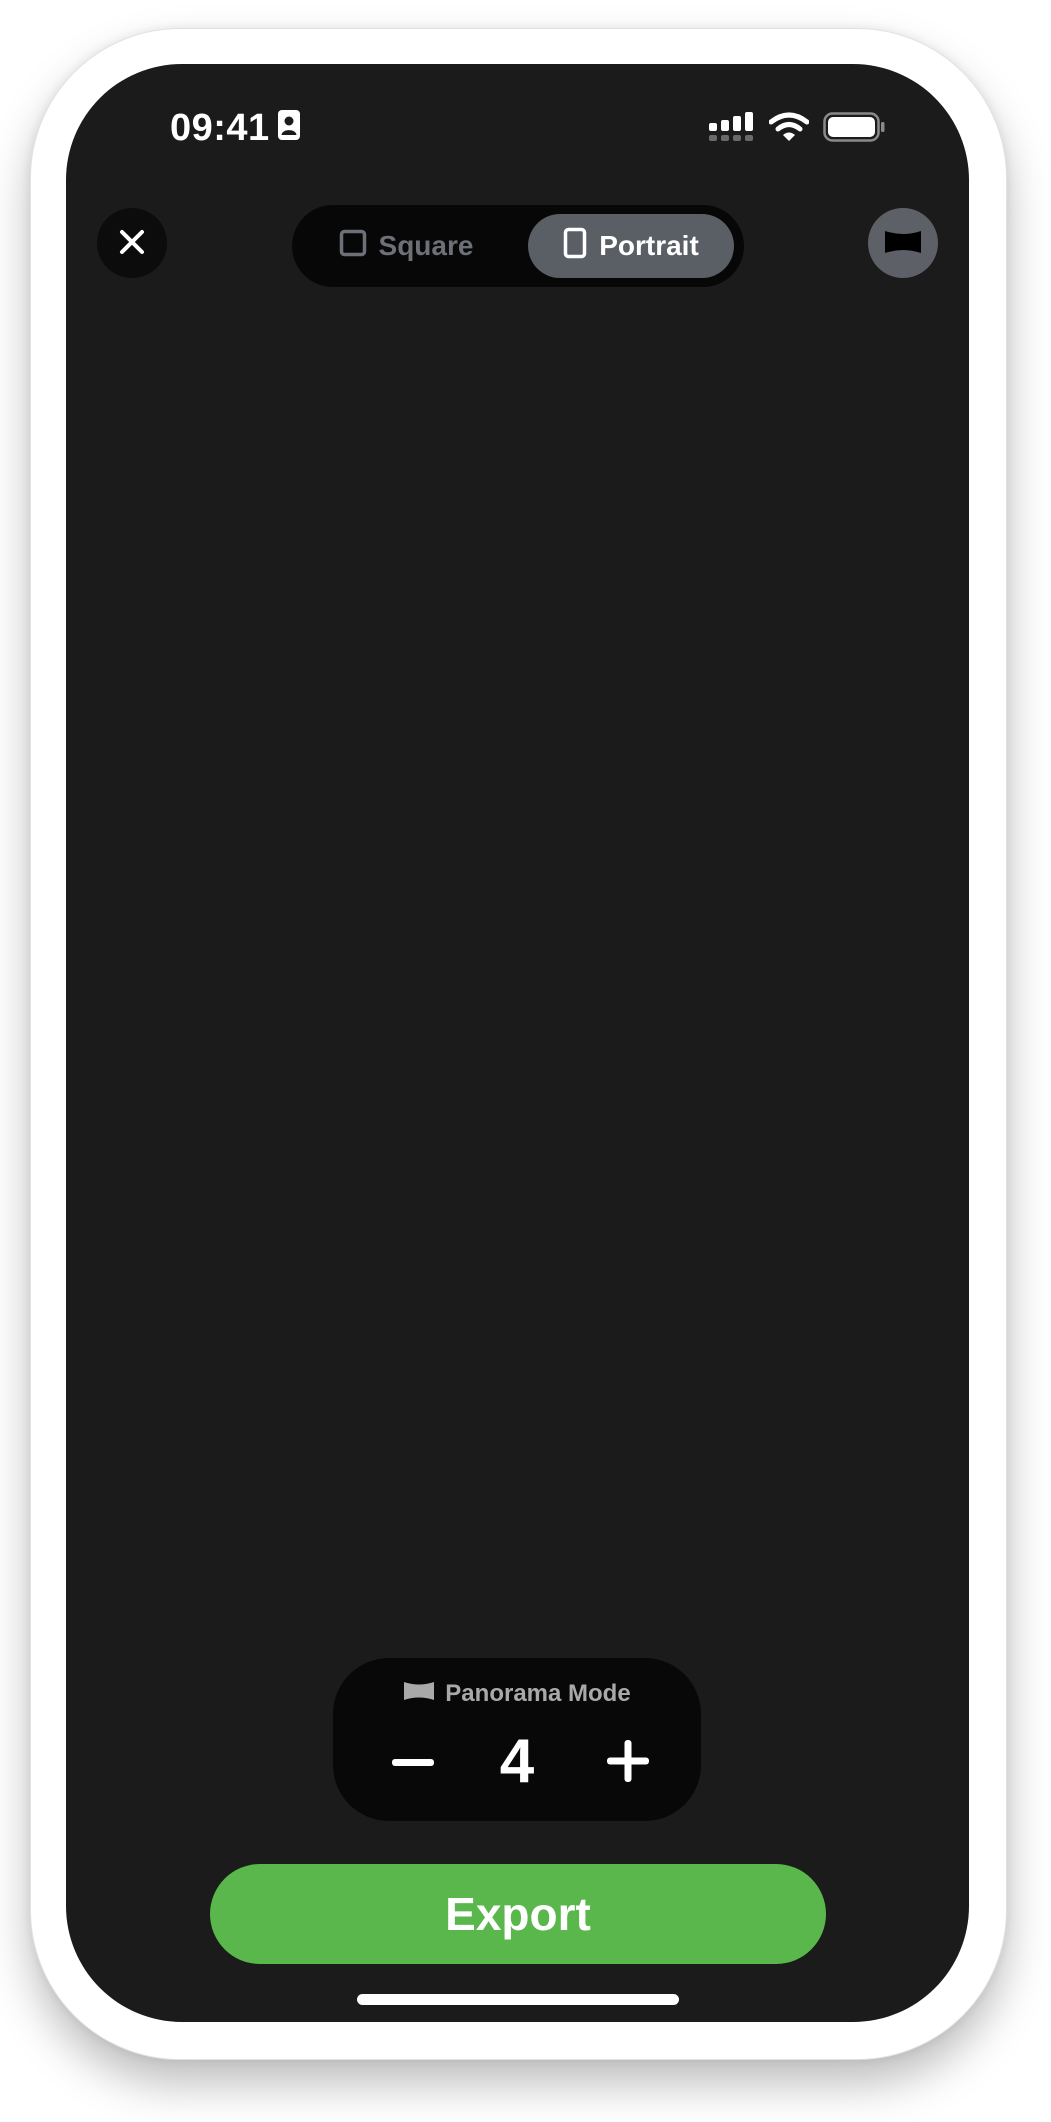  I want to click on status-time: 09:41, so click(235, 128).